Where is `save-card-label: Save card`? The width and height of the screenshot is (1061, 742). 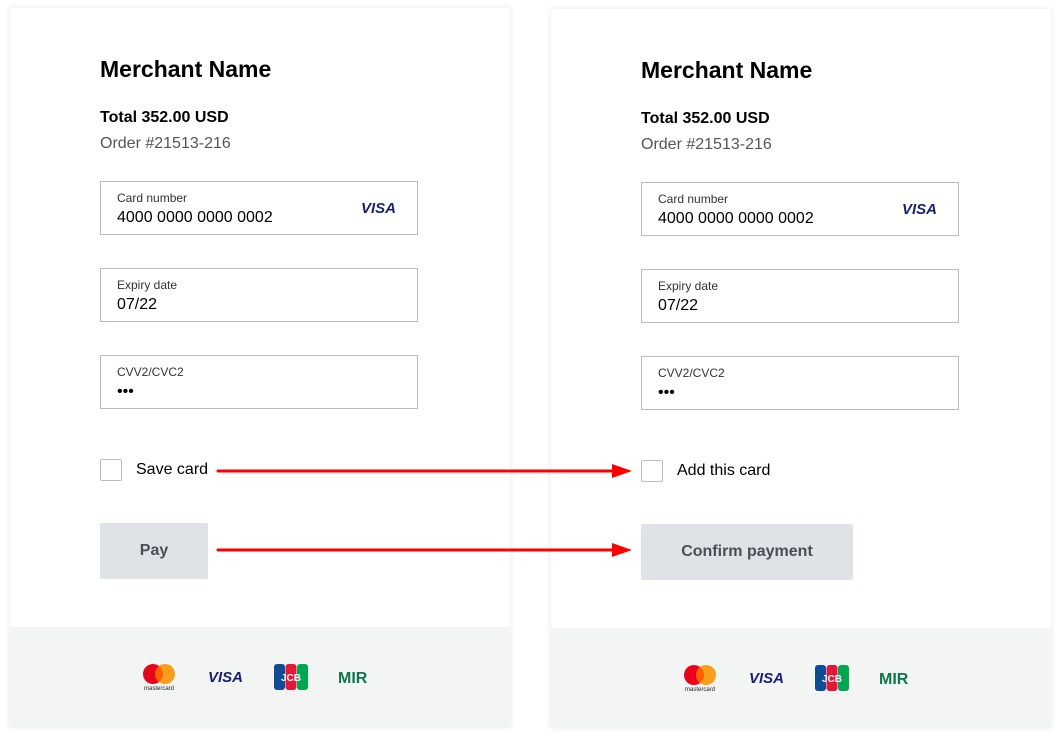 save-card-label: Save card is located at coordinates (172, 470).